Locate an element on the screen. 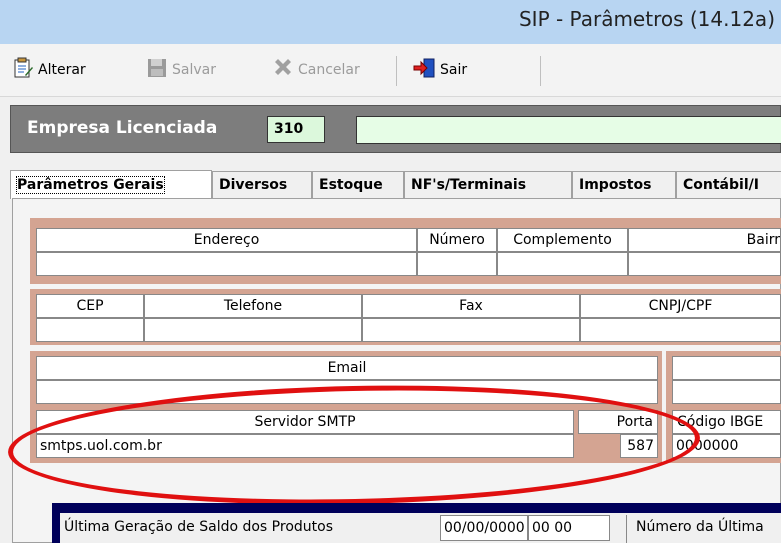 This screenshot has height=543, width=781. telefone-field is located at coordinates (253, 330).